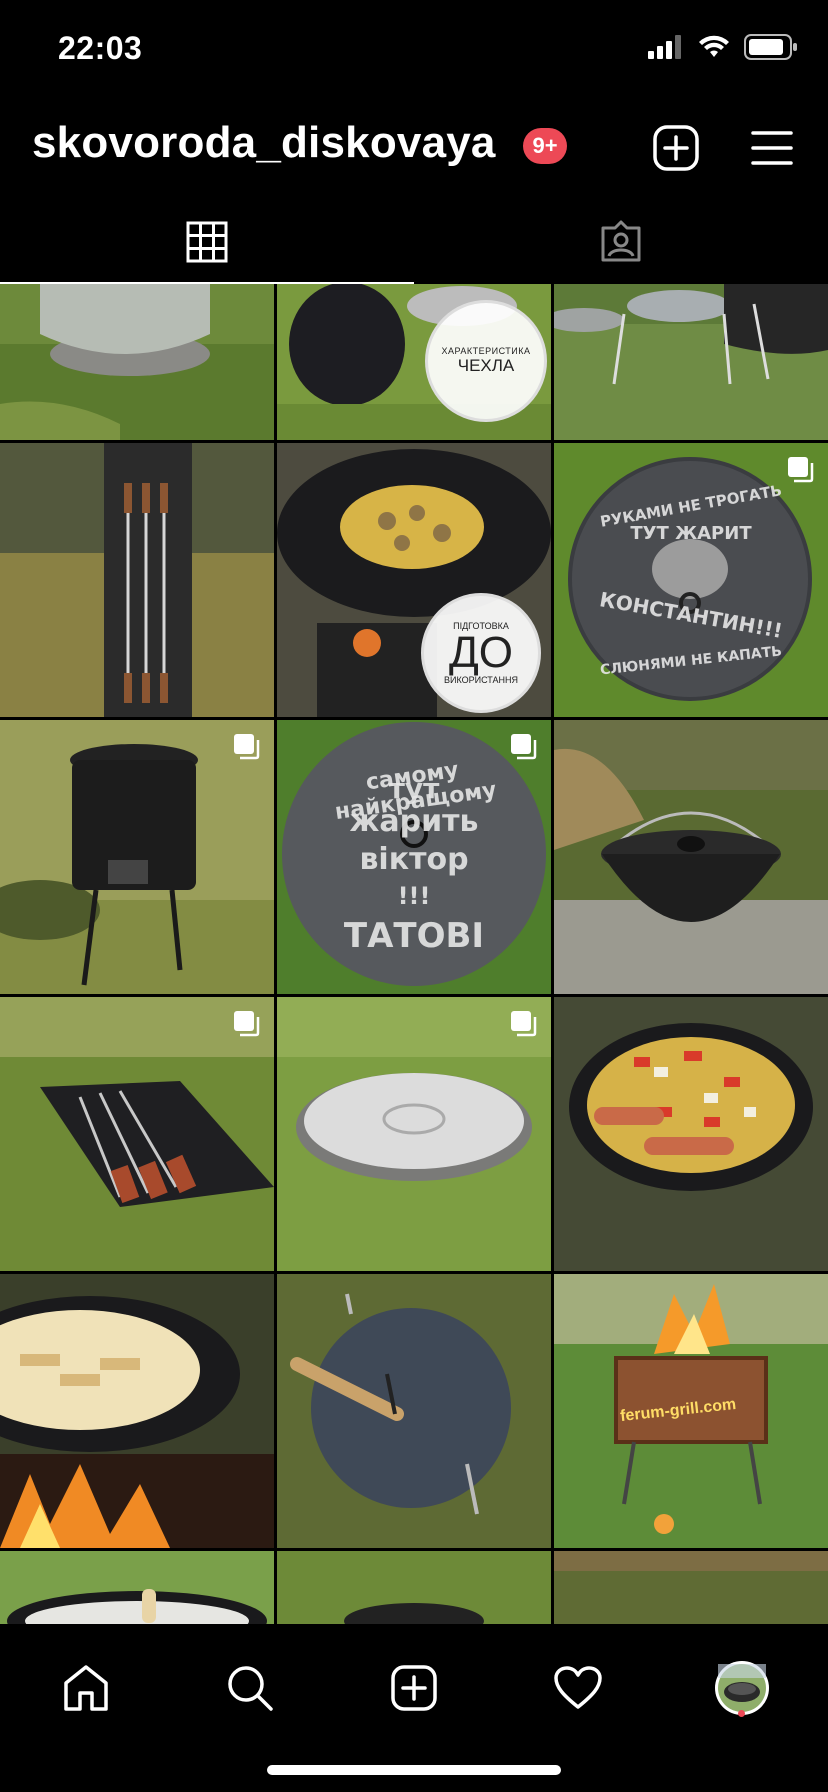 The image size is (828, 1792). I want to click on cover-badge: ХАРАКТЕРИСТИКА ЧЕХЛА, so click(486, 361).